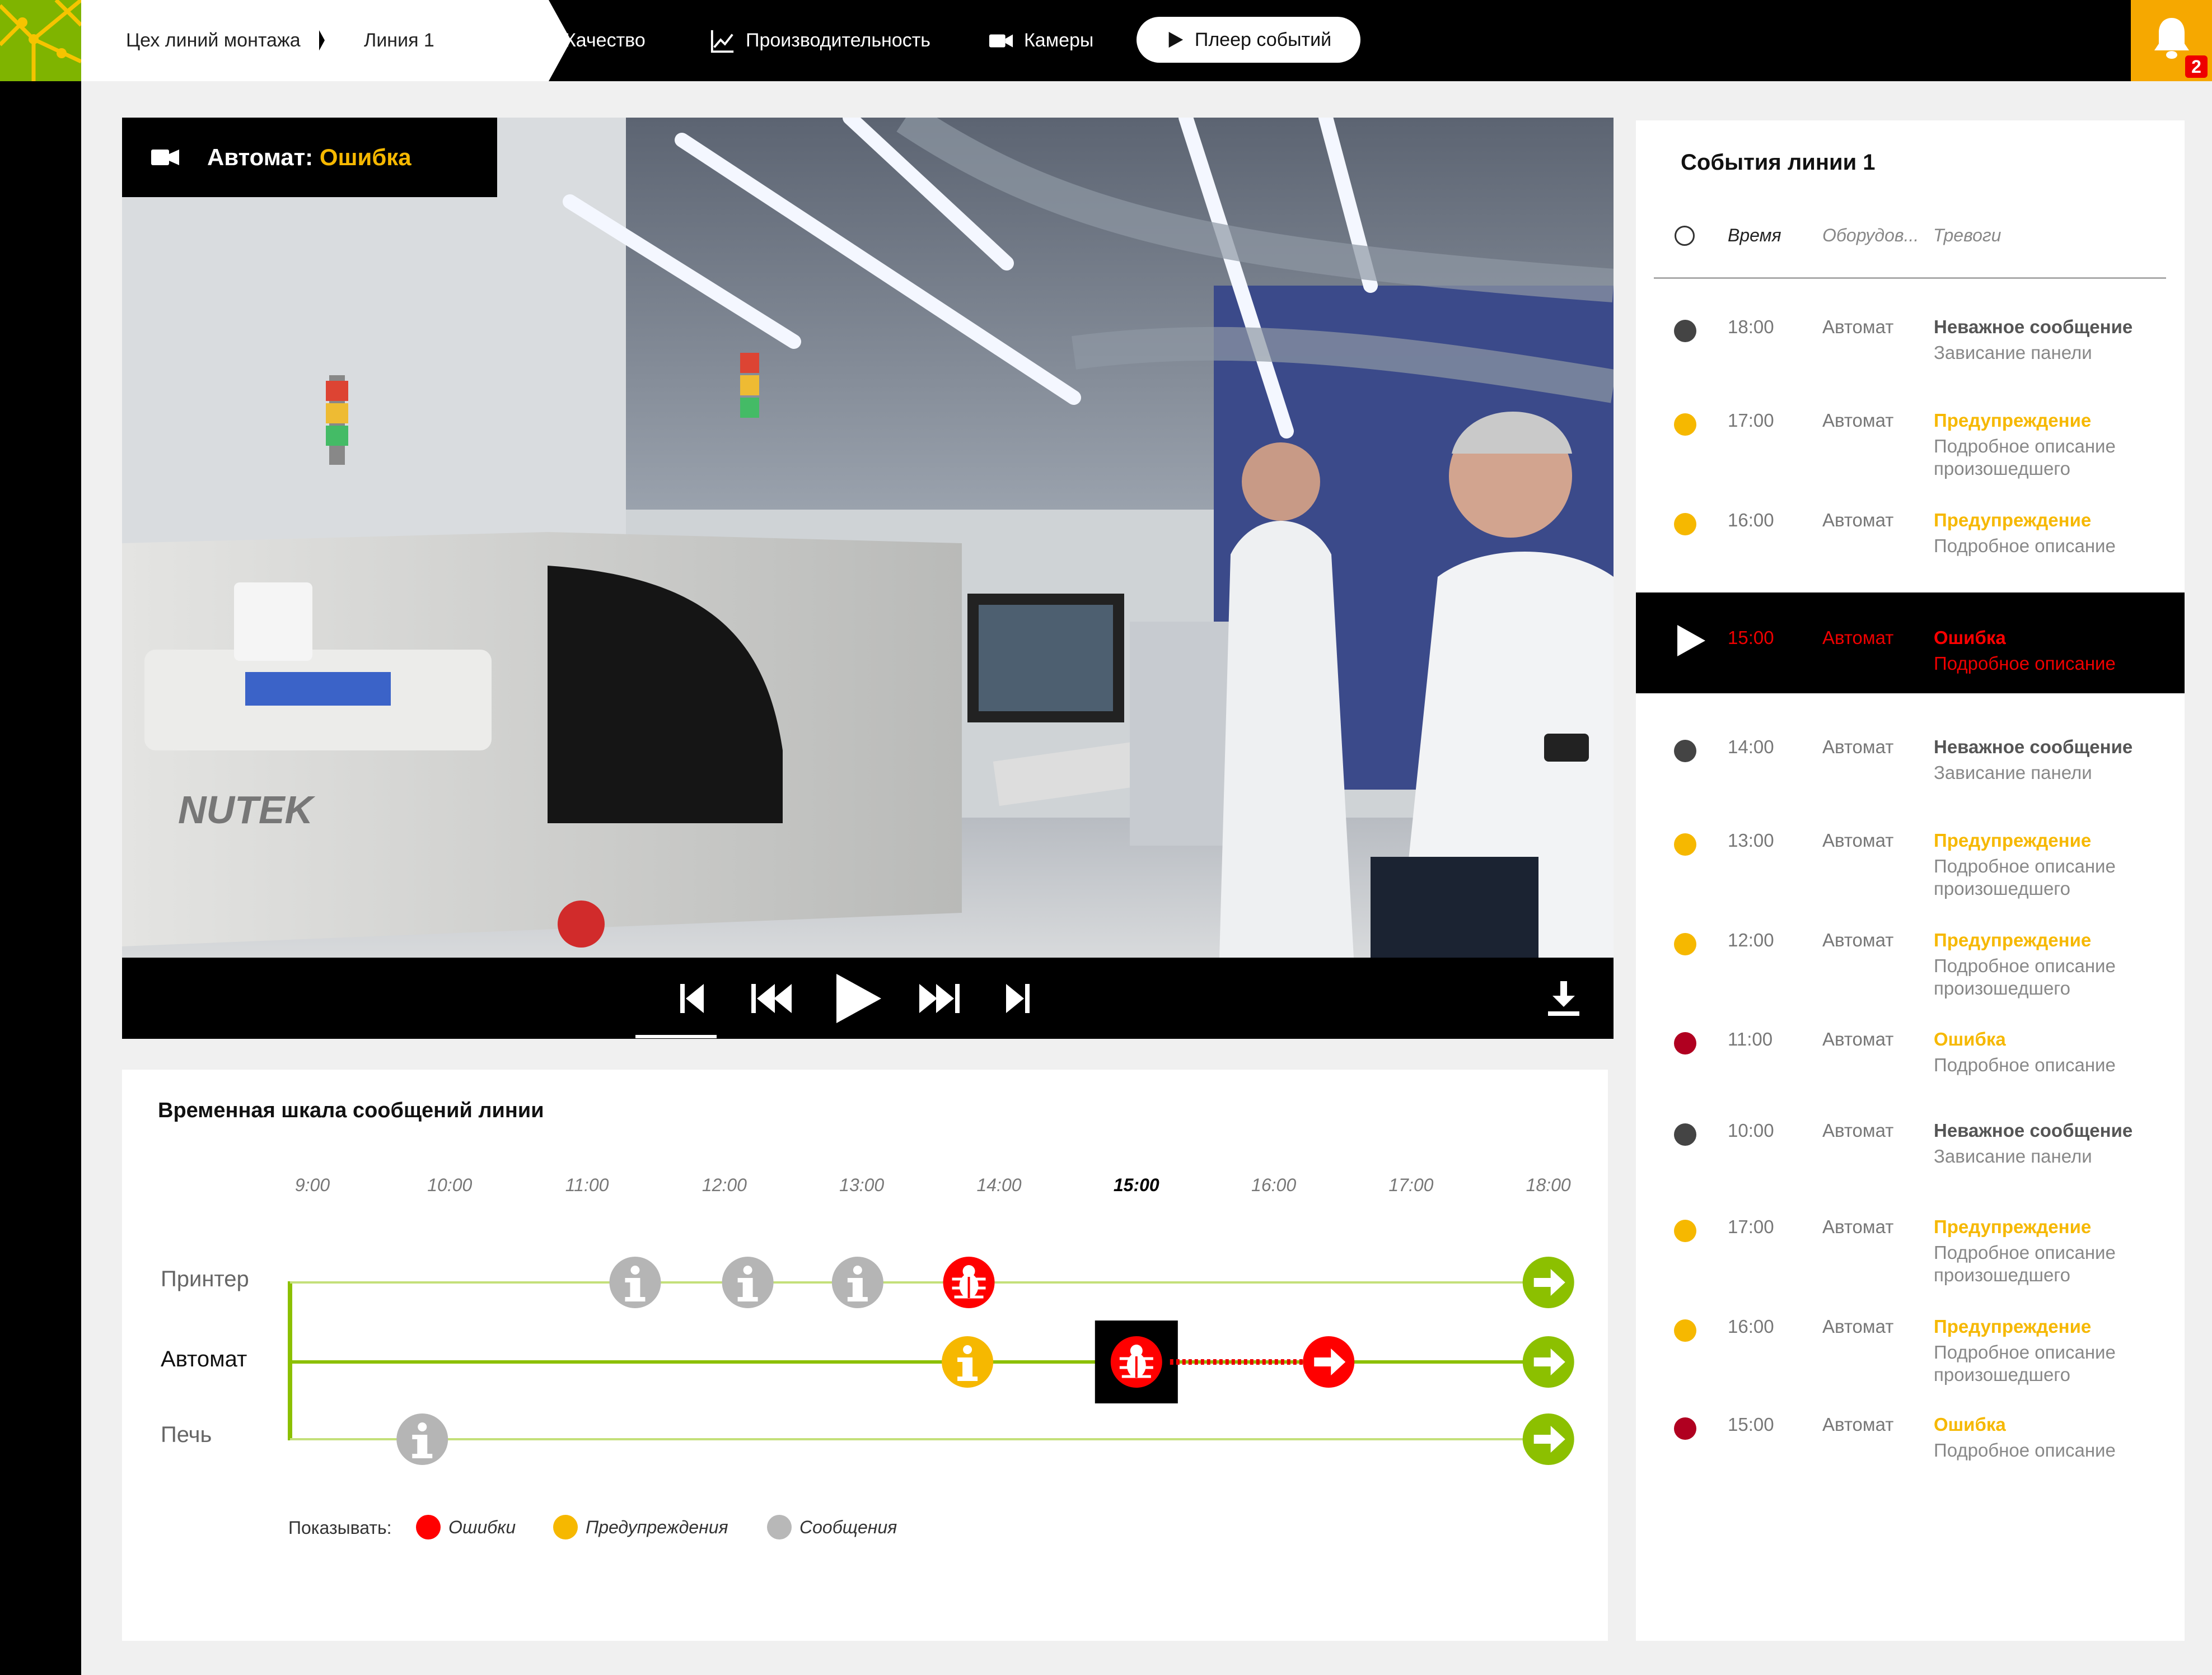 The width and height of the screenshot is (2212, 1675). I want to click on event-time: 14:00, so click(1751, 746).